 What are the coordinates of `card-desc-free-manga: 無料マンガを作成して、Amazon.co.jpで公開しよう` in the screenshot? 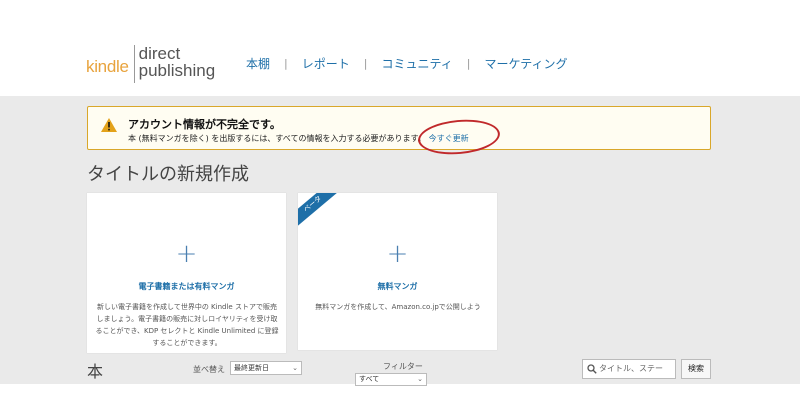 It's located at (398, 307).